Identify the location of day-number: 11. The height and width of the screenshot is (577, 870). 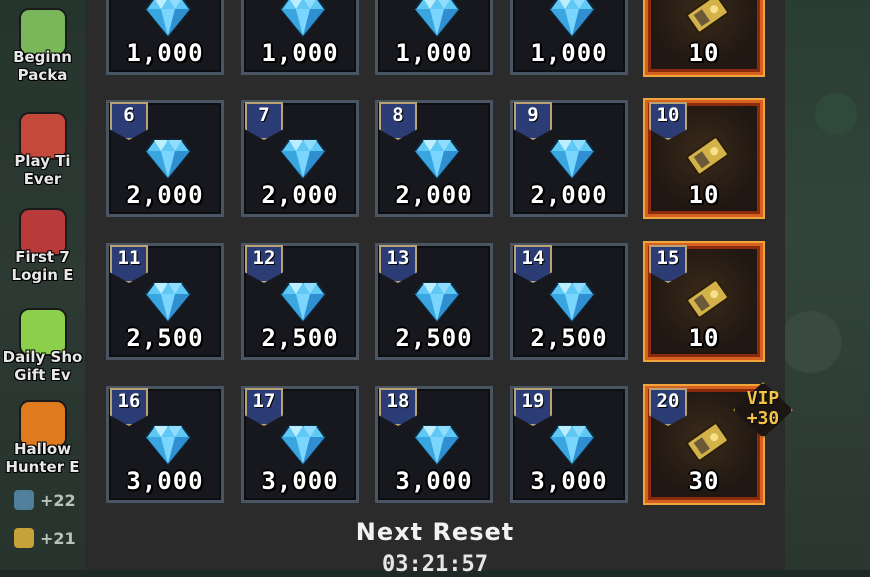
(129, 258).